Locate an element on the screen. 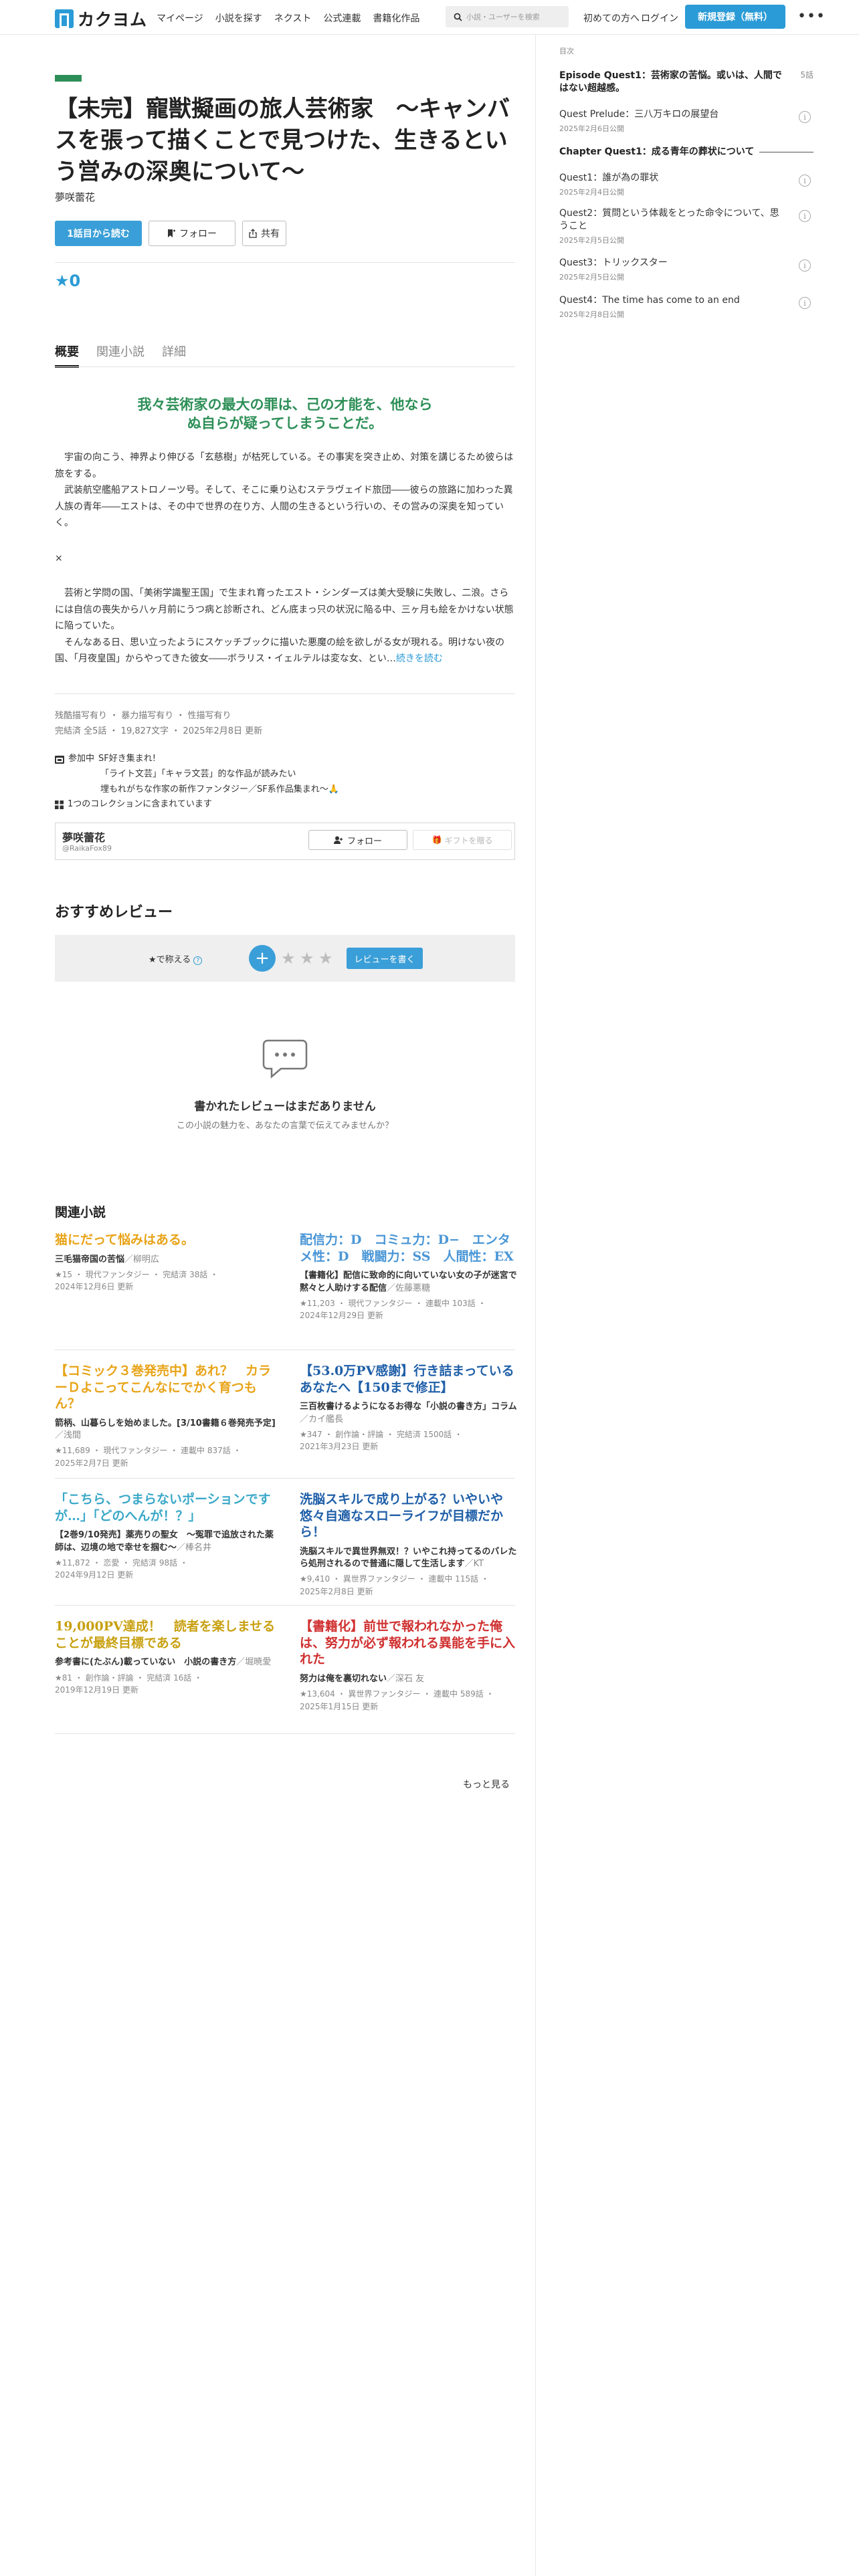 Image resolution: width=859 pixels, height=2576 pixels. follow-button: フォロー is located at coordinates (192, 234).